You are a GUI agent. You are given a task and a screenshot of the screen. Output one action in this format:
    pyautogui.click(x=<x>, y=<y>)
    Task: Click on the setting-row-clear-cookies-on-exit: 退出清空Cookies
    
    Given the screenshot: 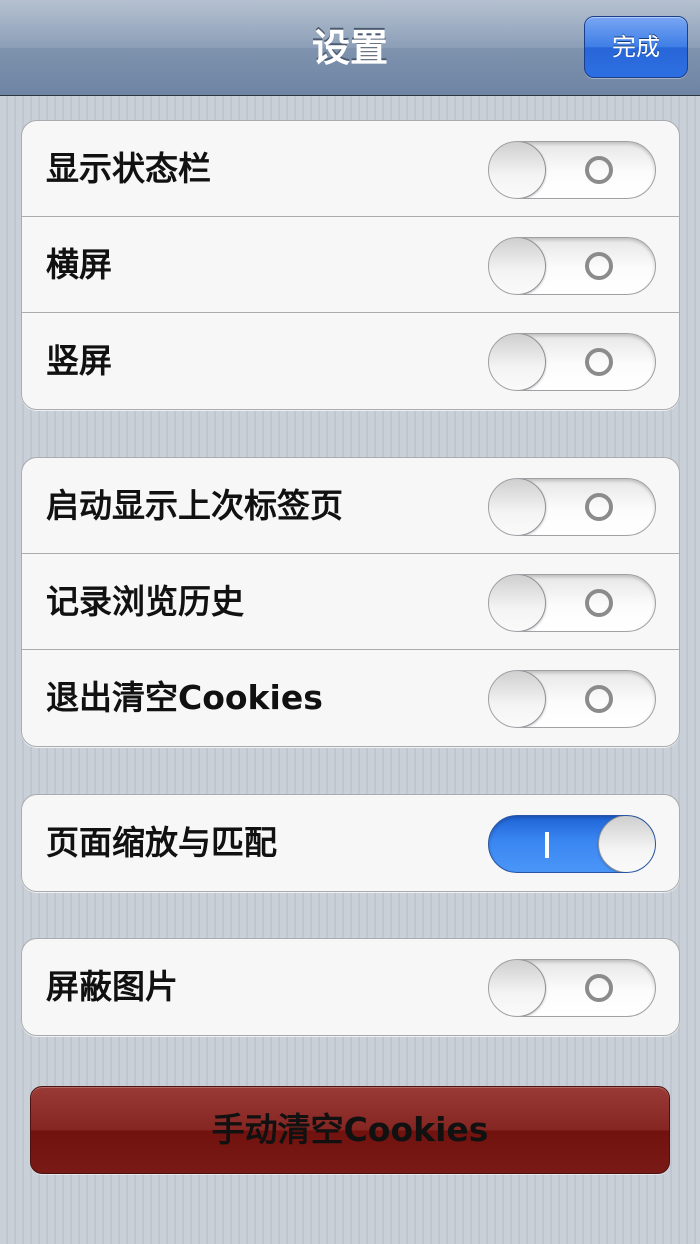 What is the action you would take?
    pyautogui.click(x=350, y=698)
    